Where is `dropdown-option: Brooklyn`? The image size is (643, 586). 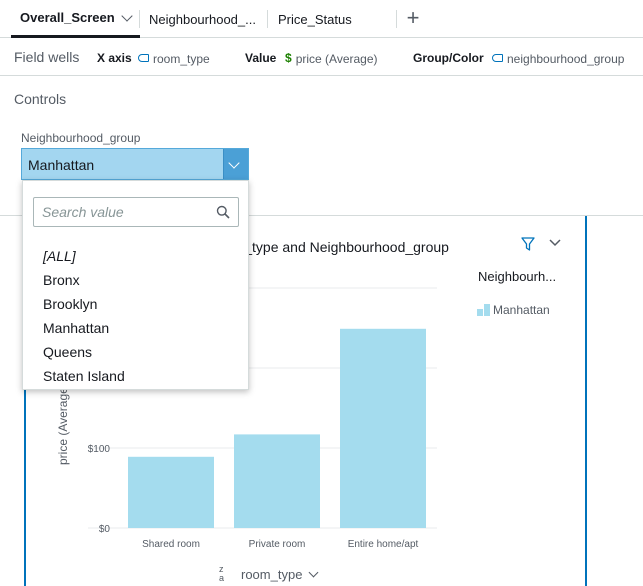 dropdown-option: Brooklyn is located at coordinates (84, 304).